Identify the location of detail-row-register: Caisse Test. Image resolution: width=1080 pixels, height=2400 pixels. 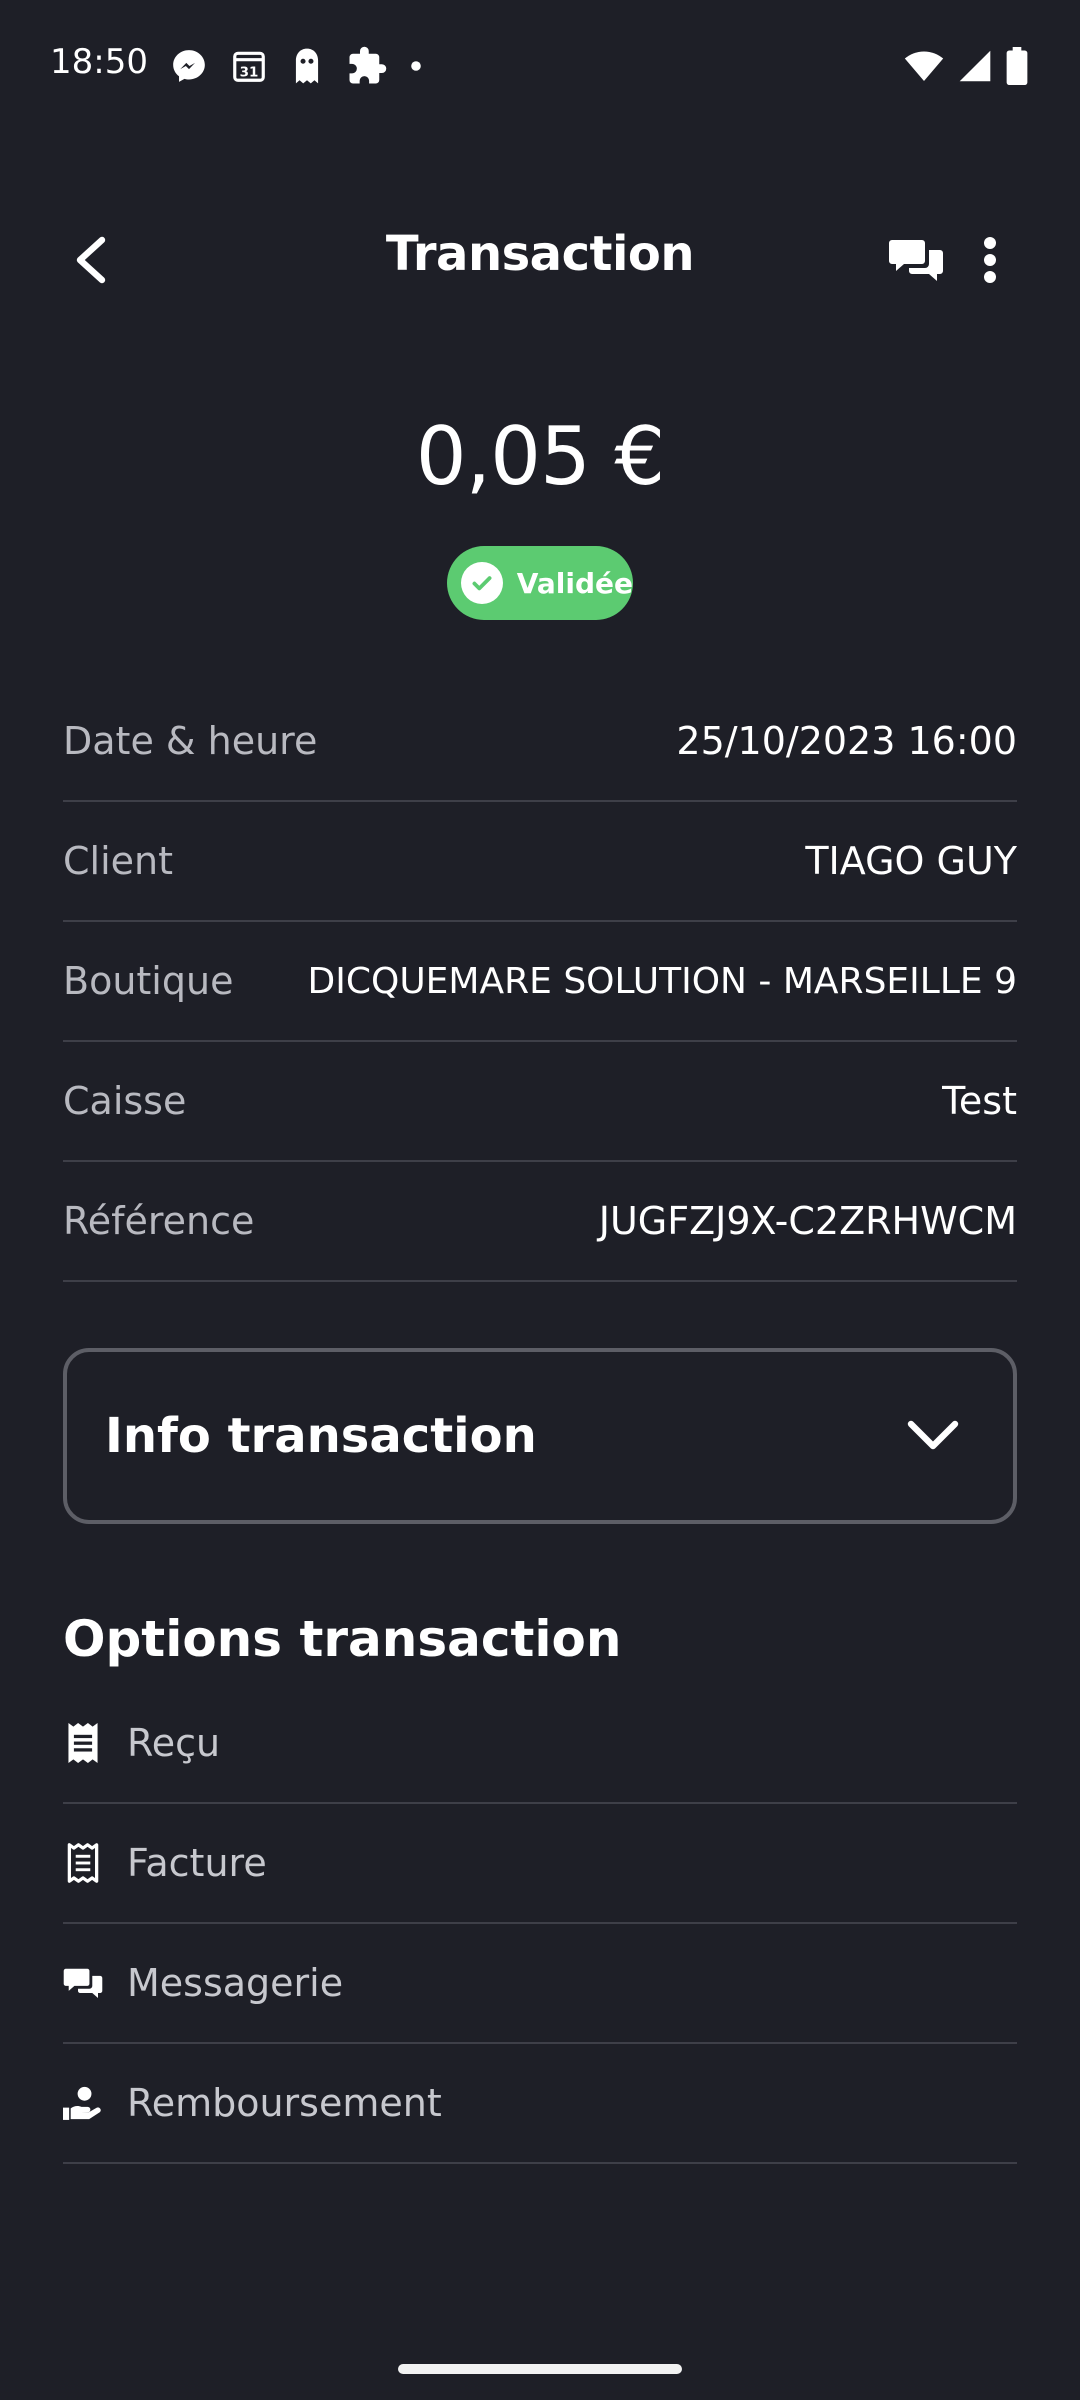
(540, 1102).